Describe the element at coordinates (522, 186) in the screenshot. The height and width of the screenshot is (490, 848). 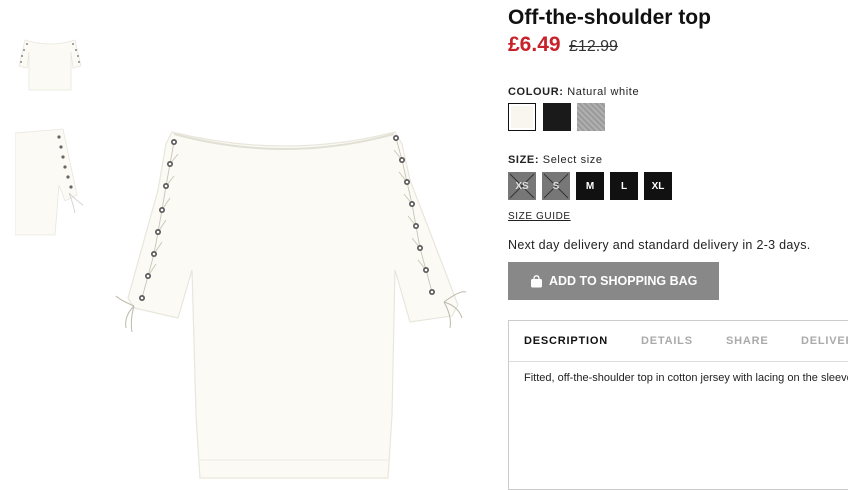
I see `size-option-xs-unavailable: XS` at that location.